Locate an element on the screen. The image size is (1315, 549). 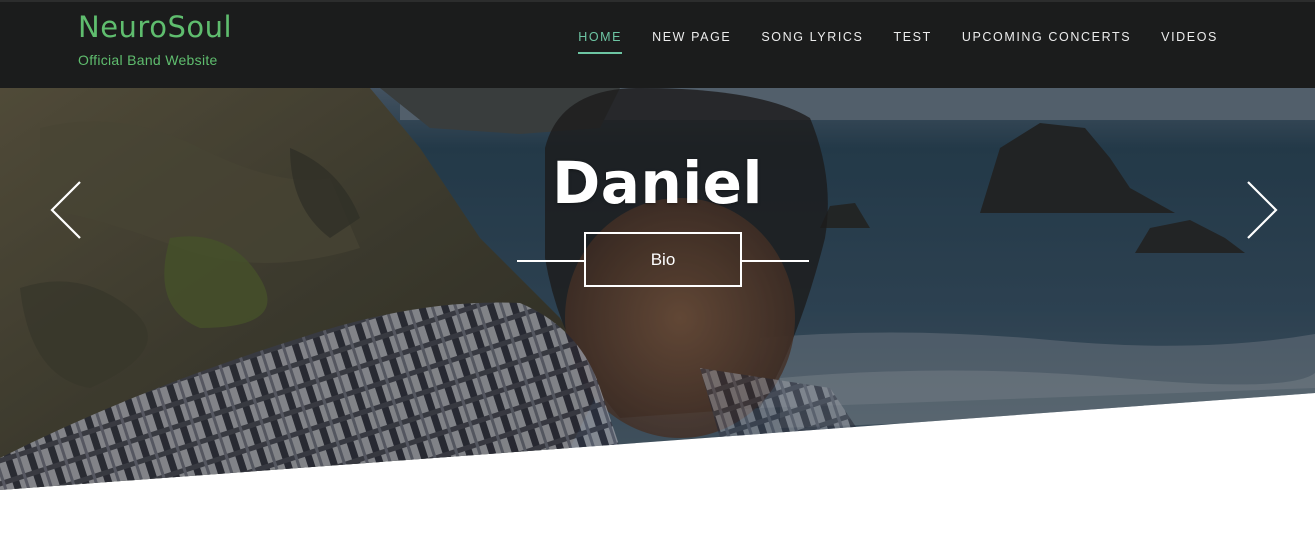
bio-button: Bio is located at coordinates (663, 259).